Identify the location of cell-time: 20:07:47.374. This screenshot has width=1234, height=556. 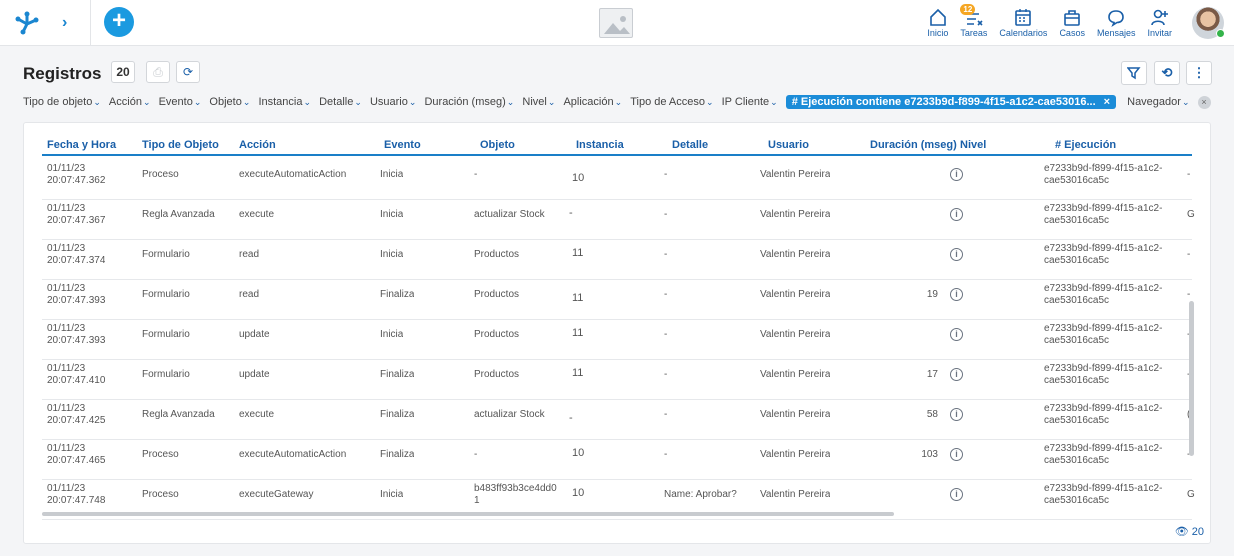
(76, 260).